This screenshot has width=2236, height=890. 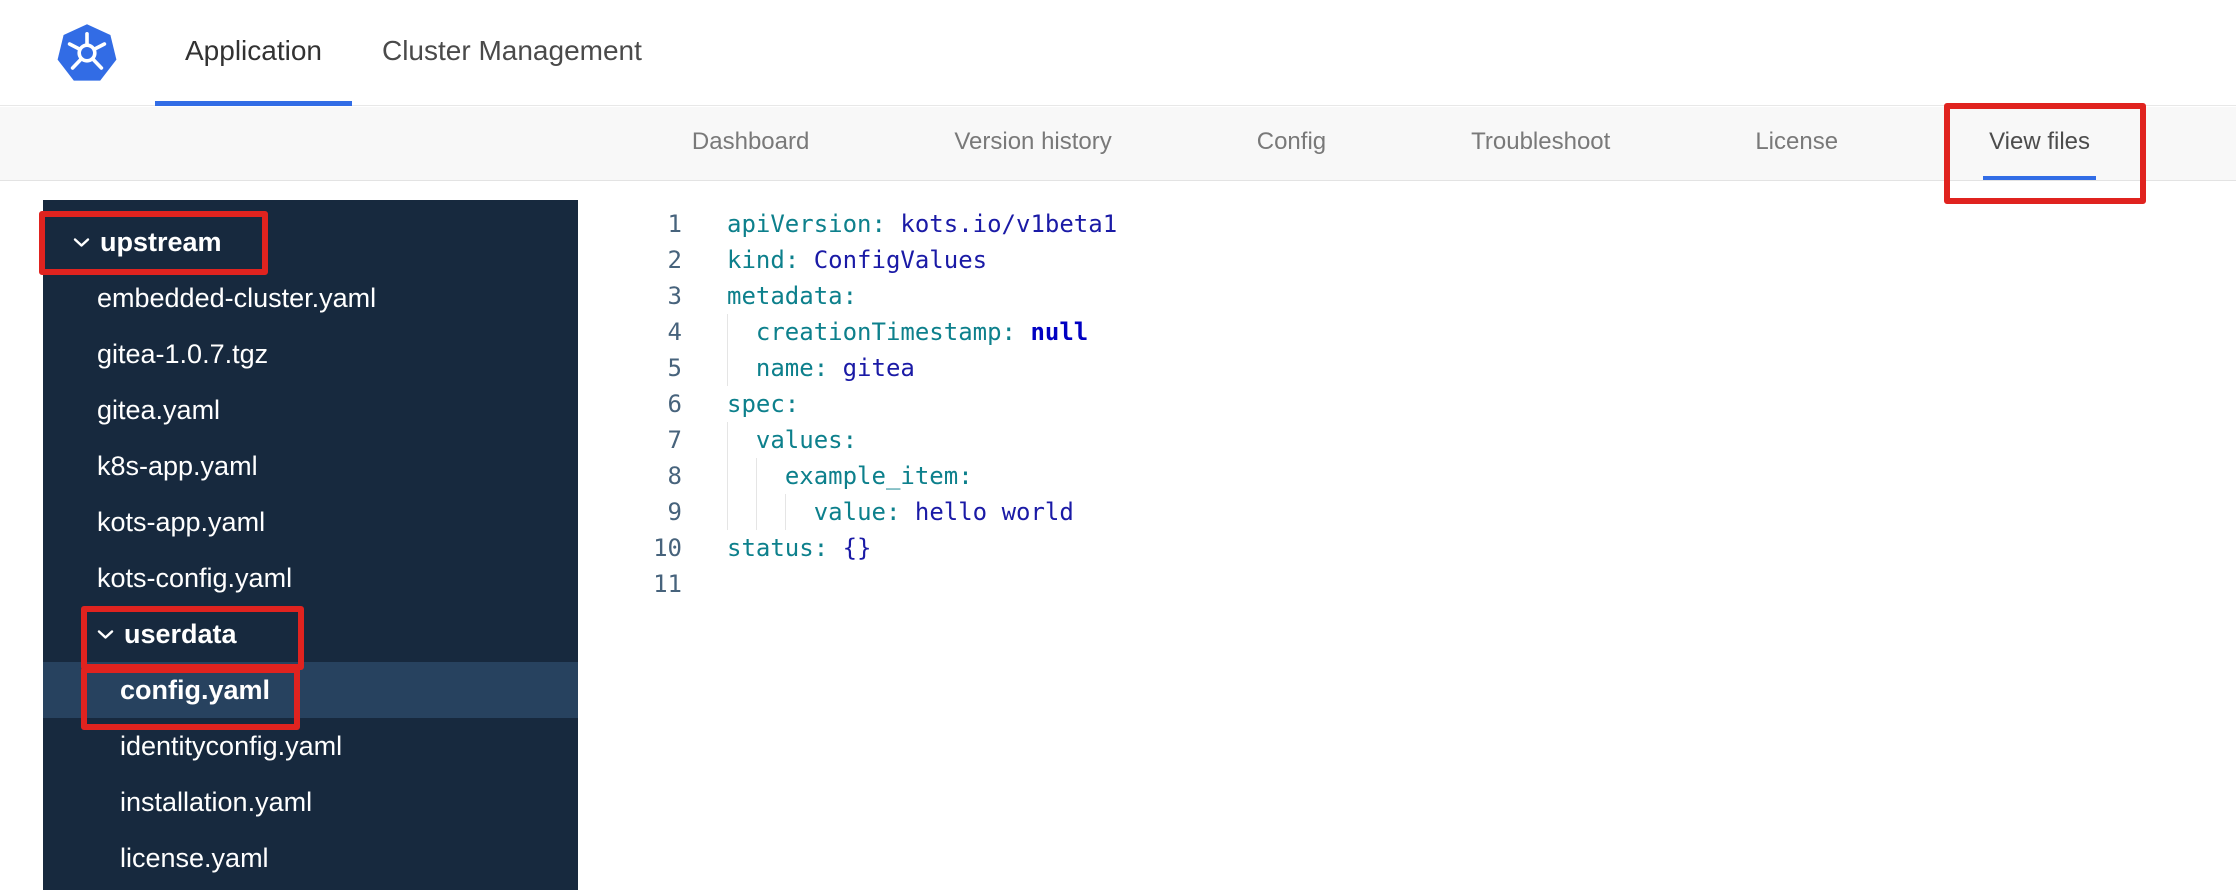 I want to click on topnav-tabs: Application Cluster Management, so click(x=413, y=53).